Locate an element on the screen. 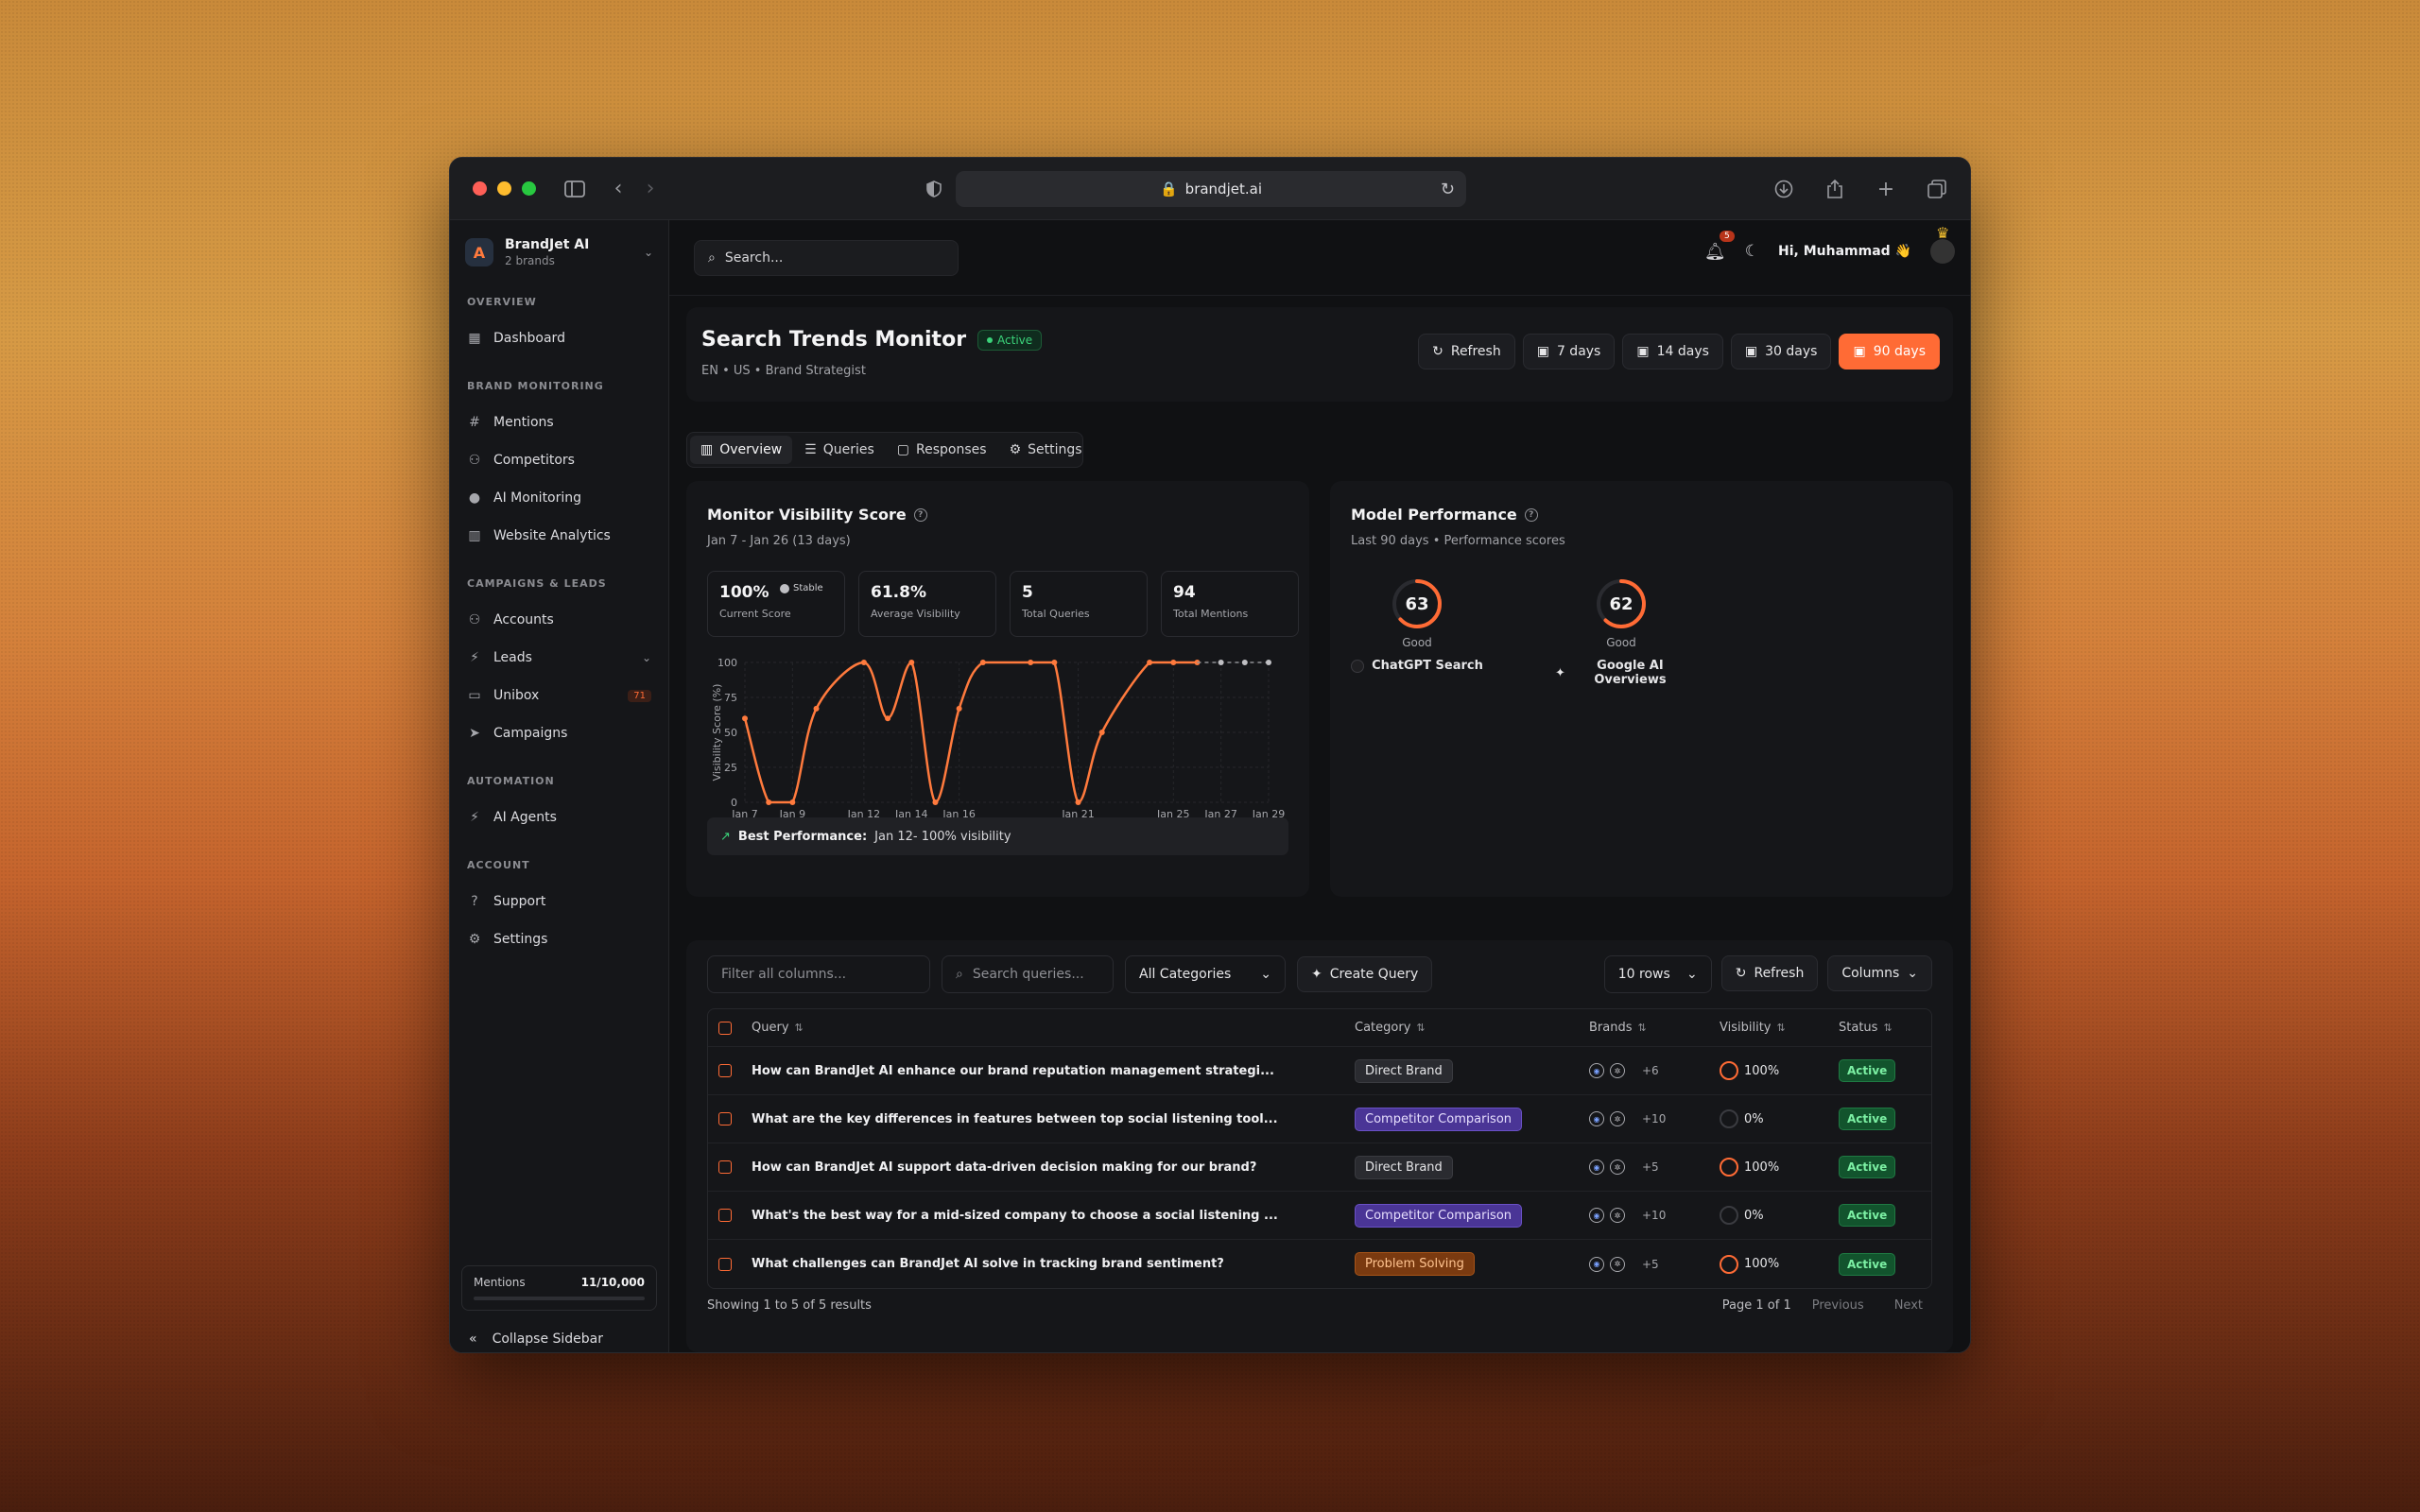  bmw-icon: ◉ is located at coordinates (1596, 1070).